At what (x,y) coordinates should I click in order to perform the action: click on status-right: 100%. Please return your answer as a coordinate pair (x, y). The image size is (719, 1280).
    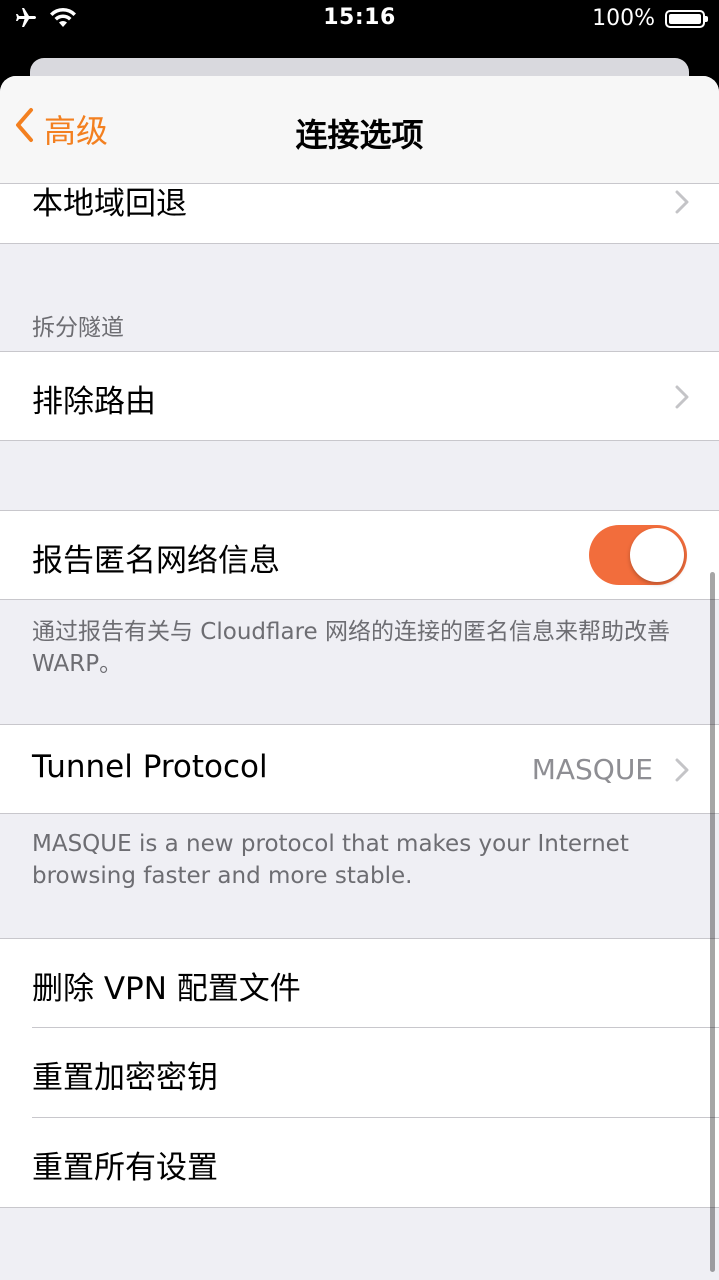
    Looking at the image, I should click on (650, 18).